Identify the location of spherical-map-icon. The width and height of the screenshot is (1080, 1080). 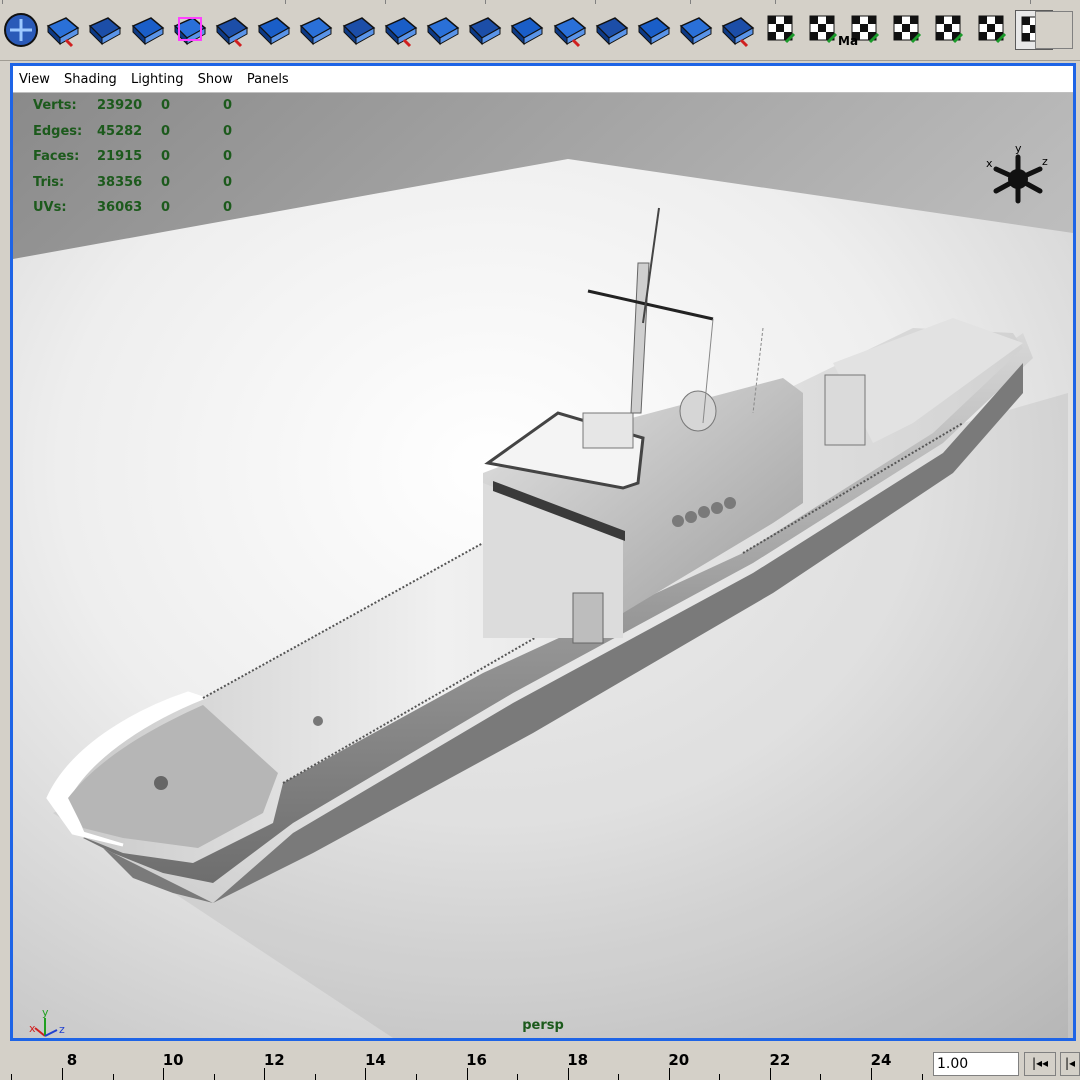
(949, 30).